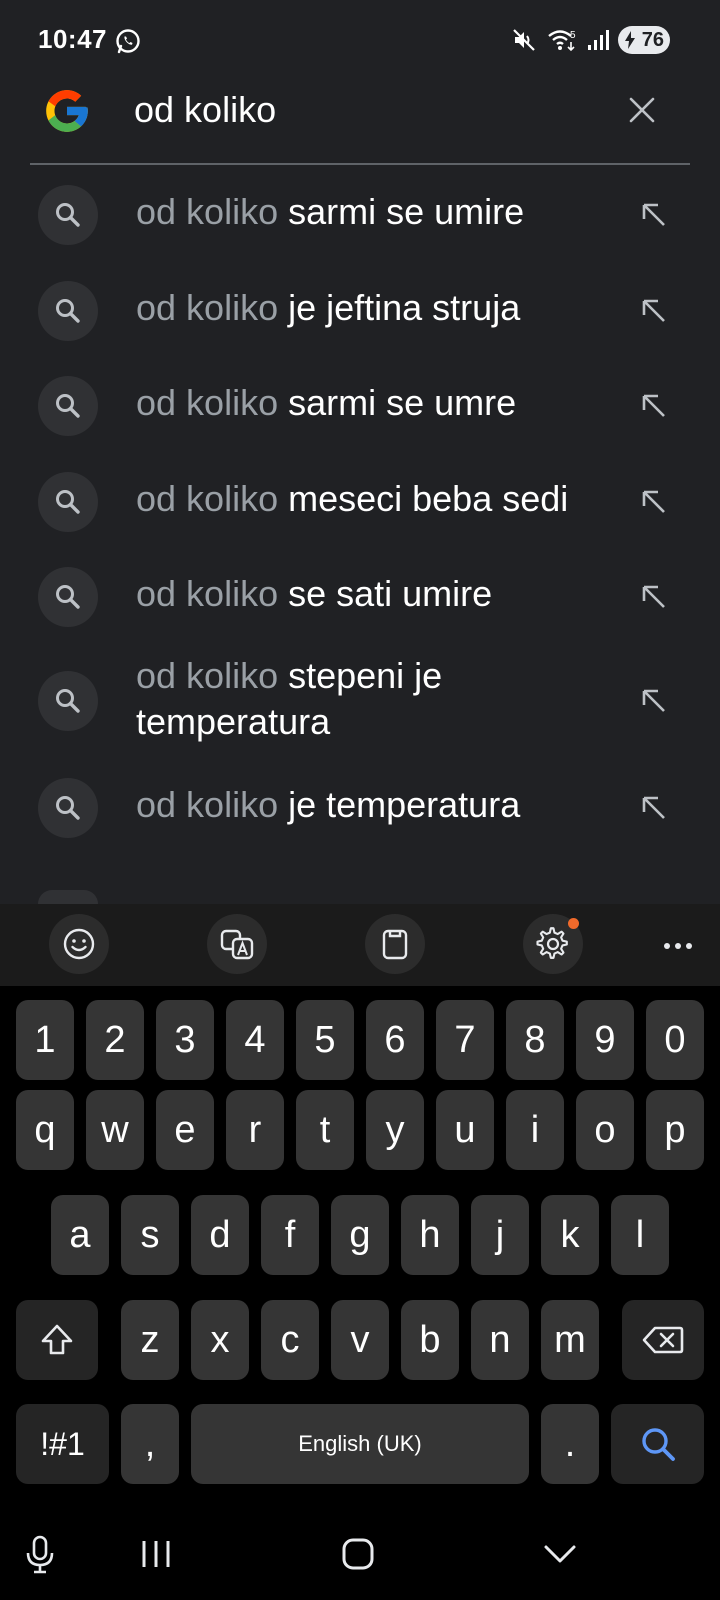 This screenshot has height=1600, width=720. I want to click on backspace-icon, so click(663, 1340).